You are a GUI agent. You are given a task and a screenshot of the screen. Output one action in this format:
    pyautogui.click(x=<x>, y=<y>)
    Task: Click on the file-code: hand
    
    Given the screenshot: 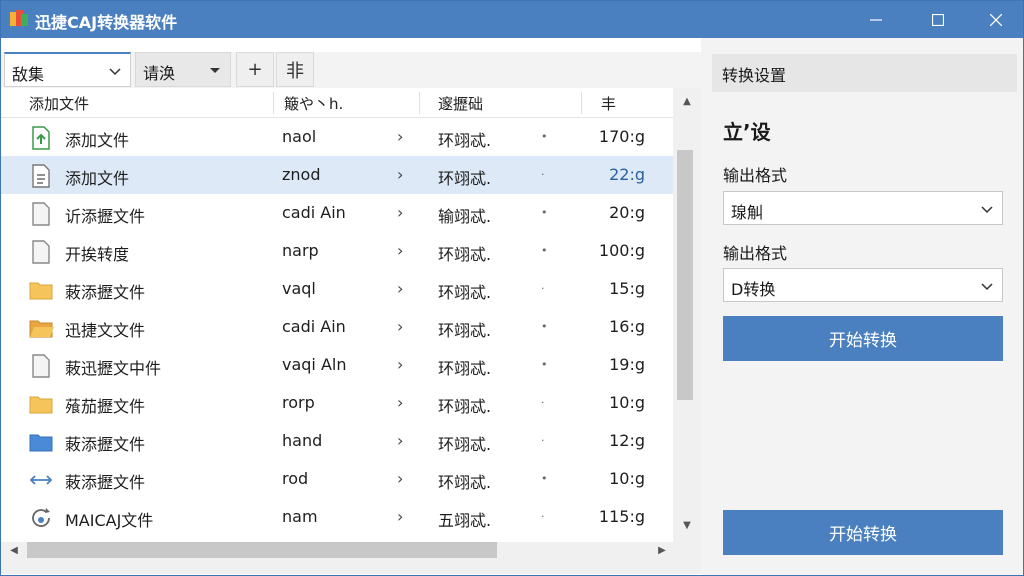 What is the action you would take?
    pyautogui.click(x=302, y=440)
    